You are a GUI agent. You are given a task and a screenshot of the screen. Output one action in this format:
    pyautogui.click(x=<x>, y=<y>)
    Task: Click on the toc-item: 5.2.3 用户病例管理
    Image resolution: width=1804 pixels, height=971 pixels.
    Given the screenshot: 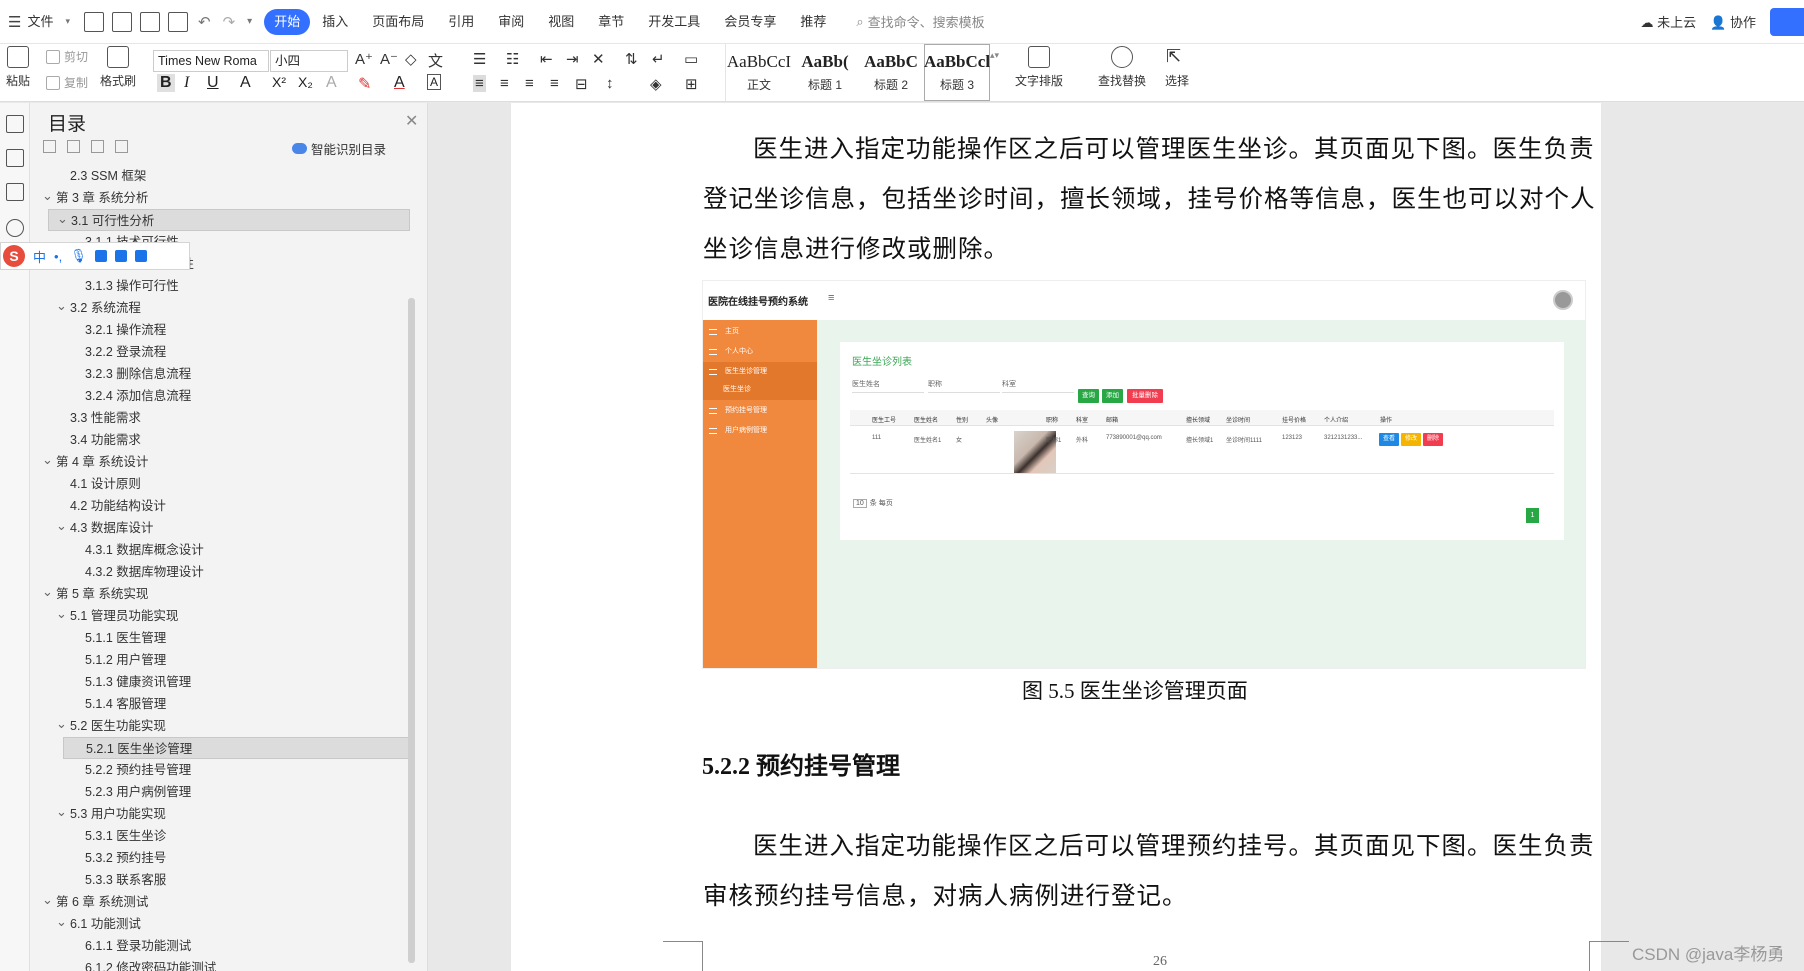 What is the action you would take?
    pyautogui.click(x=220, y=792)
    